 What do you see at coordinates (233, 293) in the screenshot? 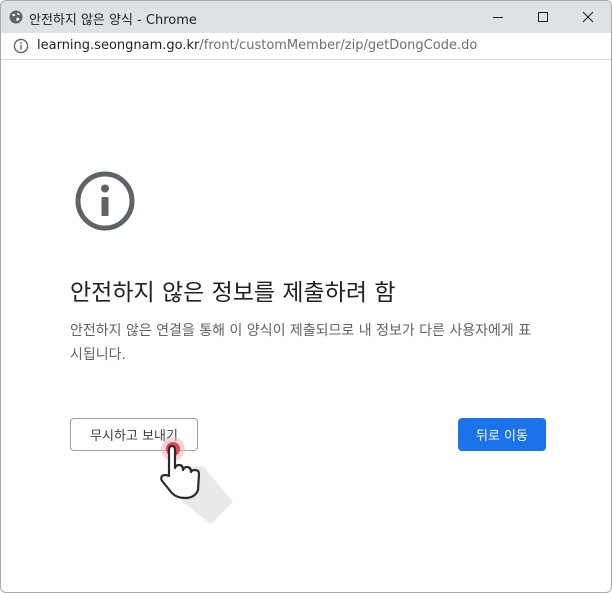
I see `page-heading: 안전하지 않은 정보를 제출하려 함` at bounding box center [233, 293].